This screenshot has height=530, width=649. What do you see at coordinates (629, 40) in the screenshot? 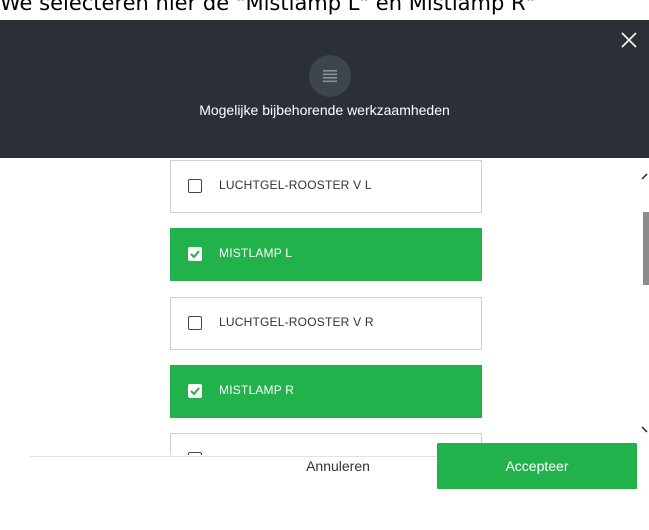
I see `close-icon` at bounding box center [629, 40].